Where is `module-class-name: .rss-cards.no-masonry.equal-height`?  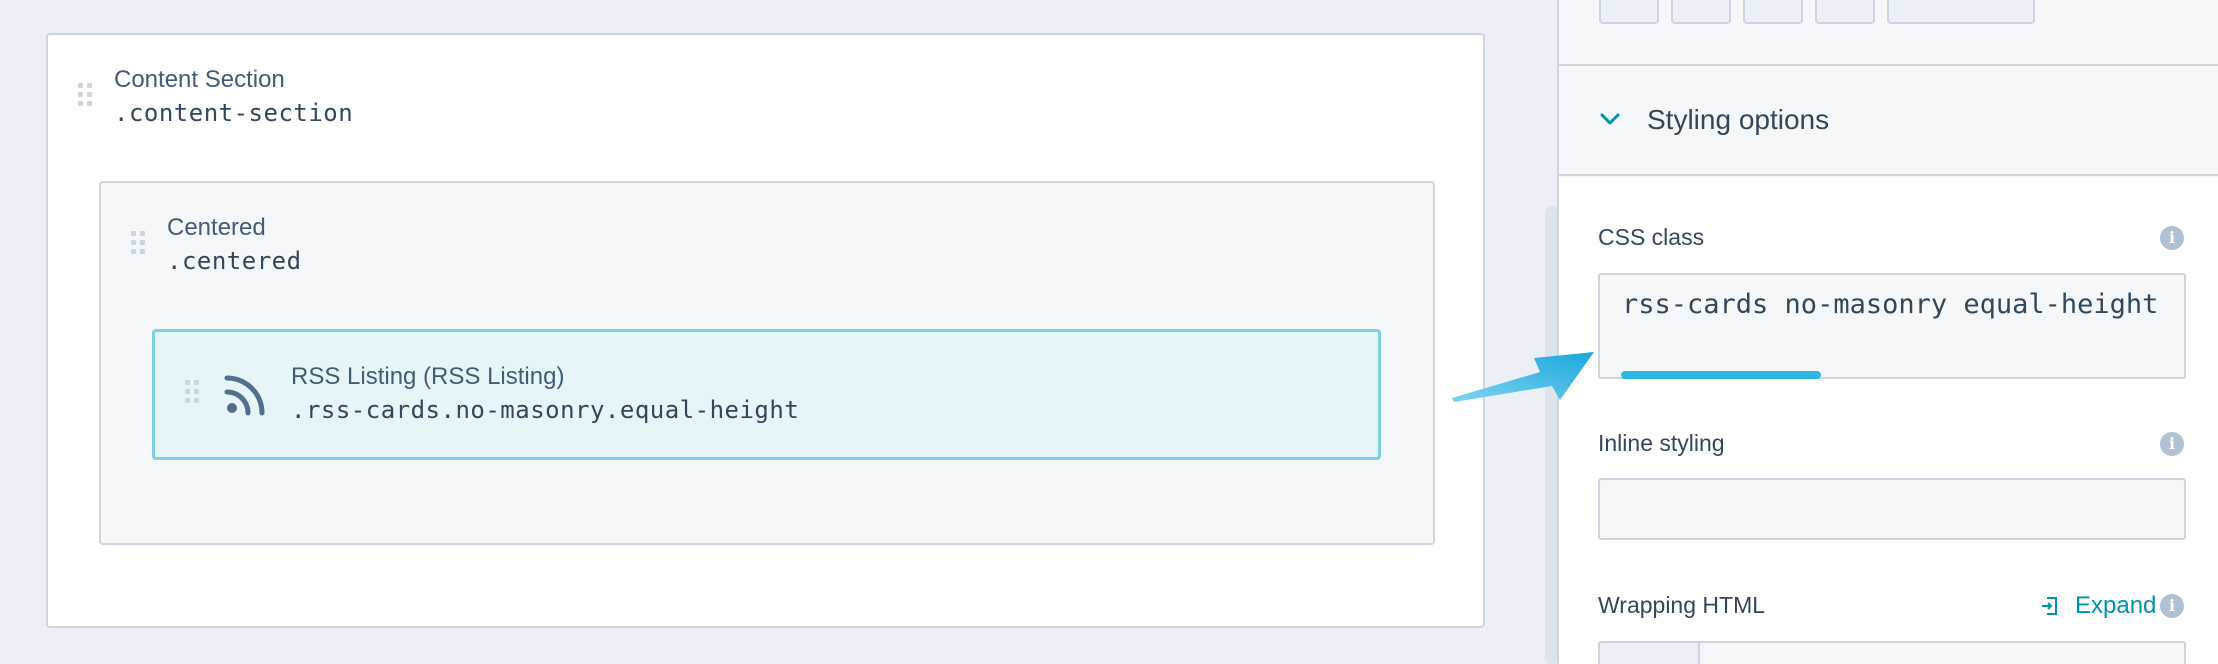 module-class-name: .rss-cards.no-masonry.equal-height is located at coordinates (545, 410).